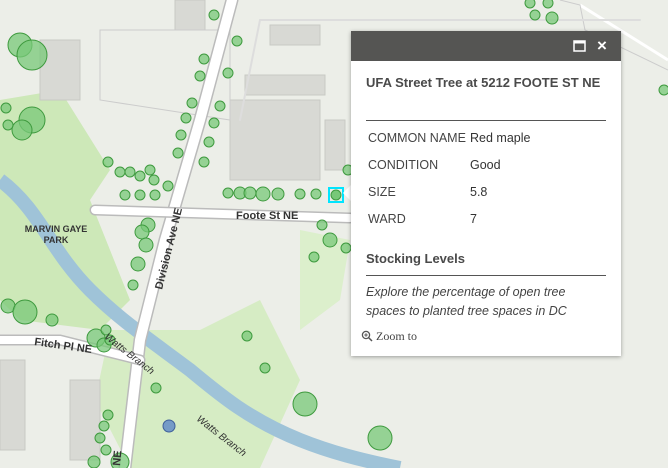 This screenshot has width=668, height=468. I want to click on attribute-value: 5.8, so click(479, 192).